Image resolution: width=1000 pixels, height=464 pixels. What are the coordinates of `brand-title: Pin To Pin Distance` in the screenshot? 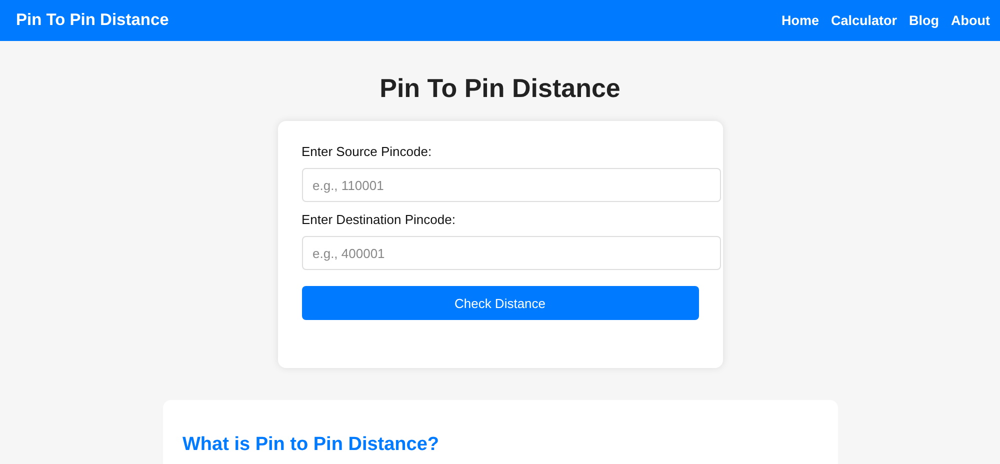 It's located at (92, 20).